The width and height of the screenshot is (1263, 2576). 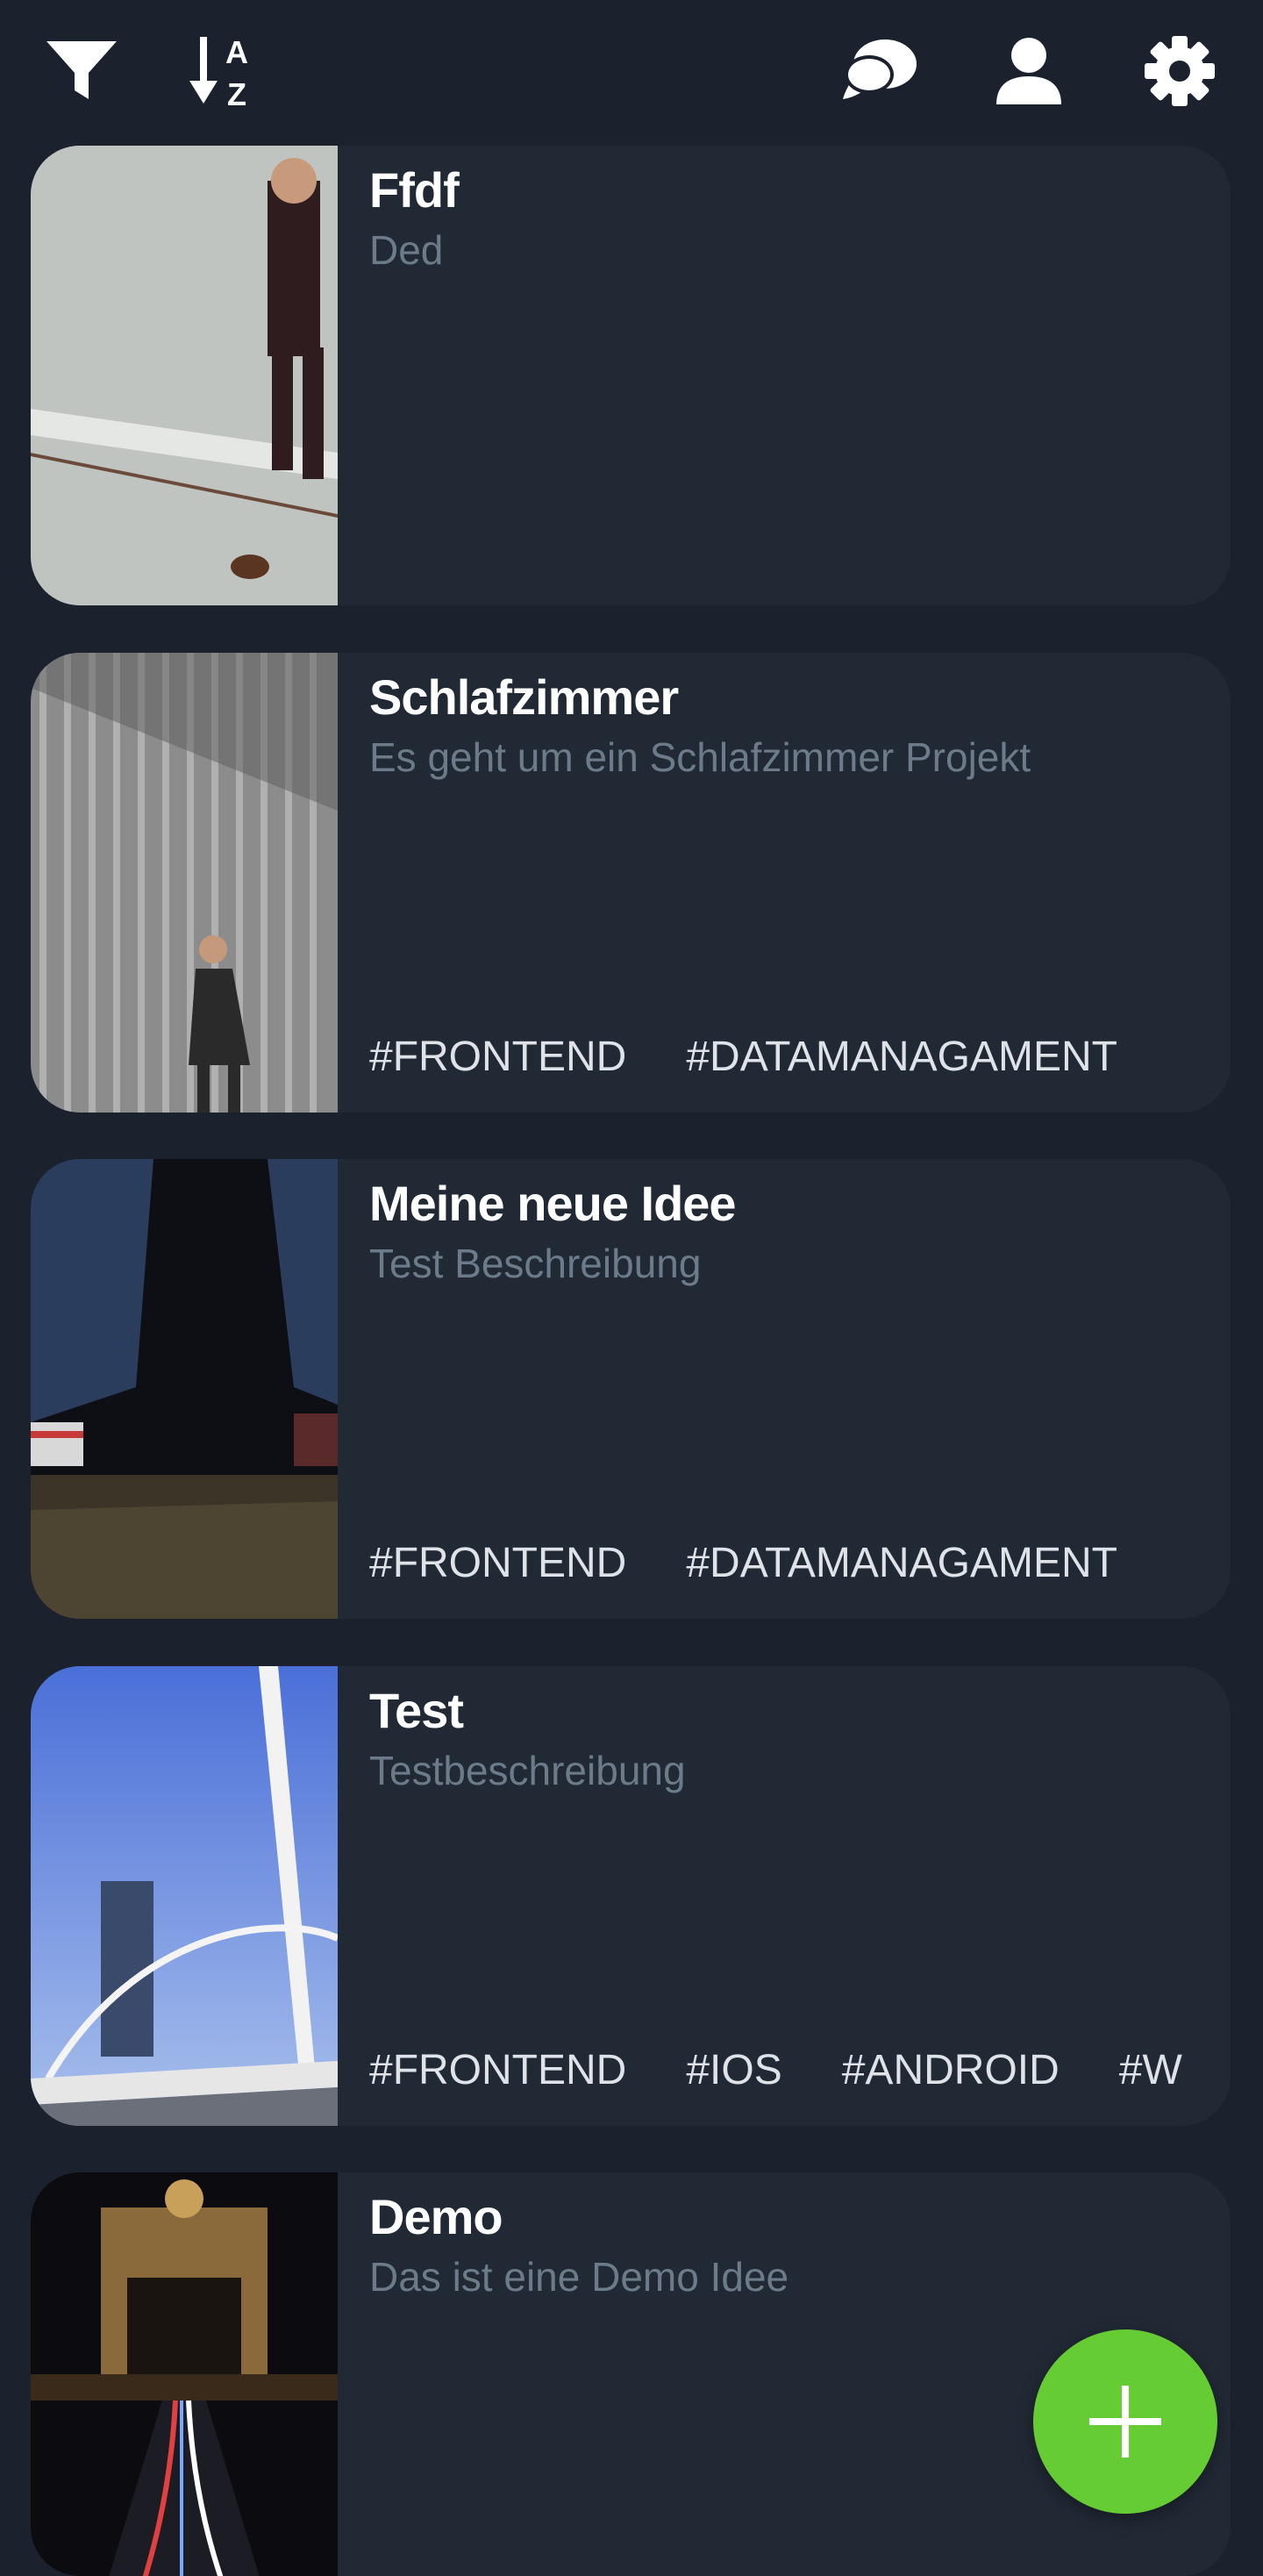 I want to click on idea-title: Schlafzimmer, so click(x=524, y=697).